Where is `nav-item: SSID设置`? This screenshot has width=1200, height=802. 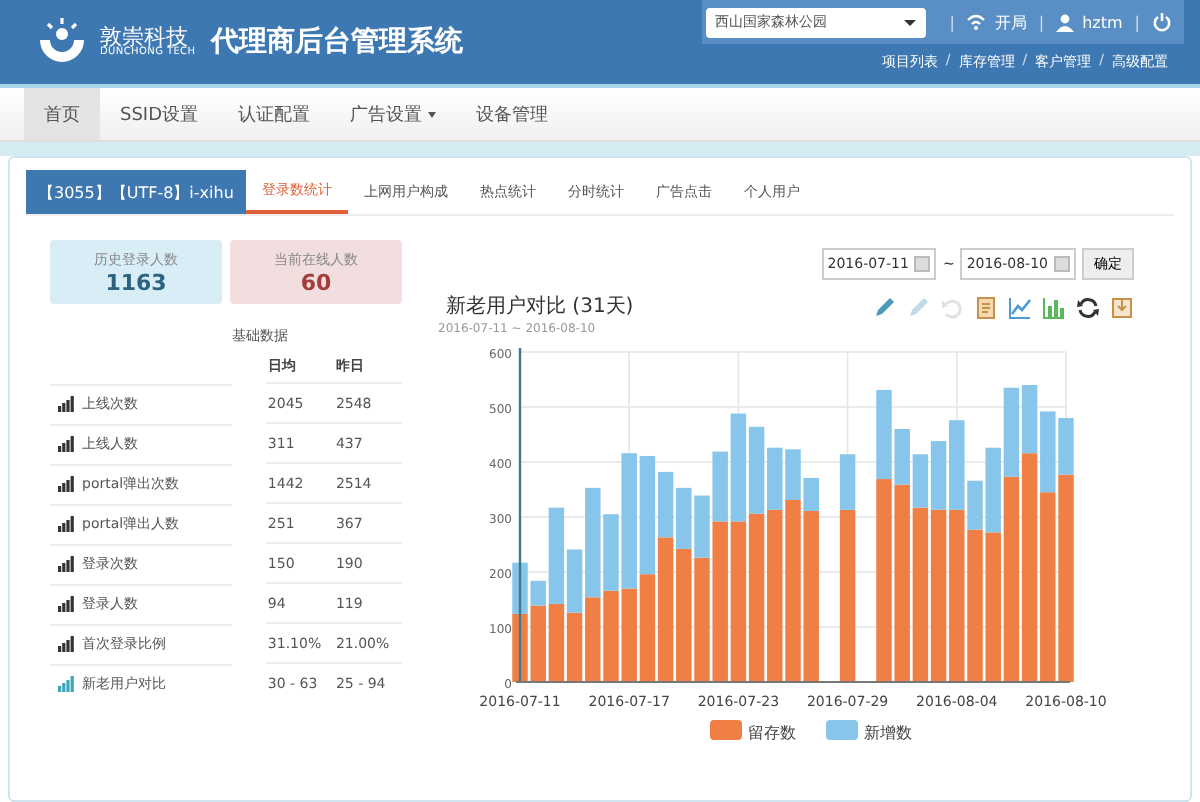
nav-item: SSID设置 is located at coordinates (159, 114).